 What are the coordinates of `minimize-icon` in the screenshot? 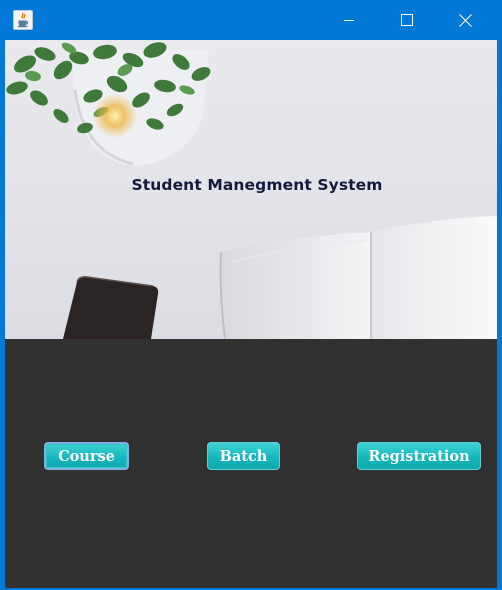 It's located at (349, 20).